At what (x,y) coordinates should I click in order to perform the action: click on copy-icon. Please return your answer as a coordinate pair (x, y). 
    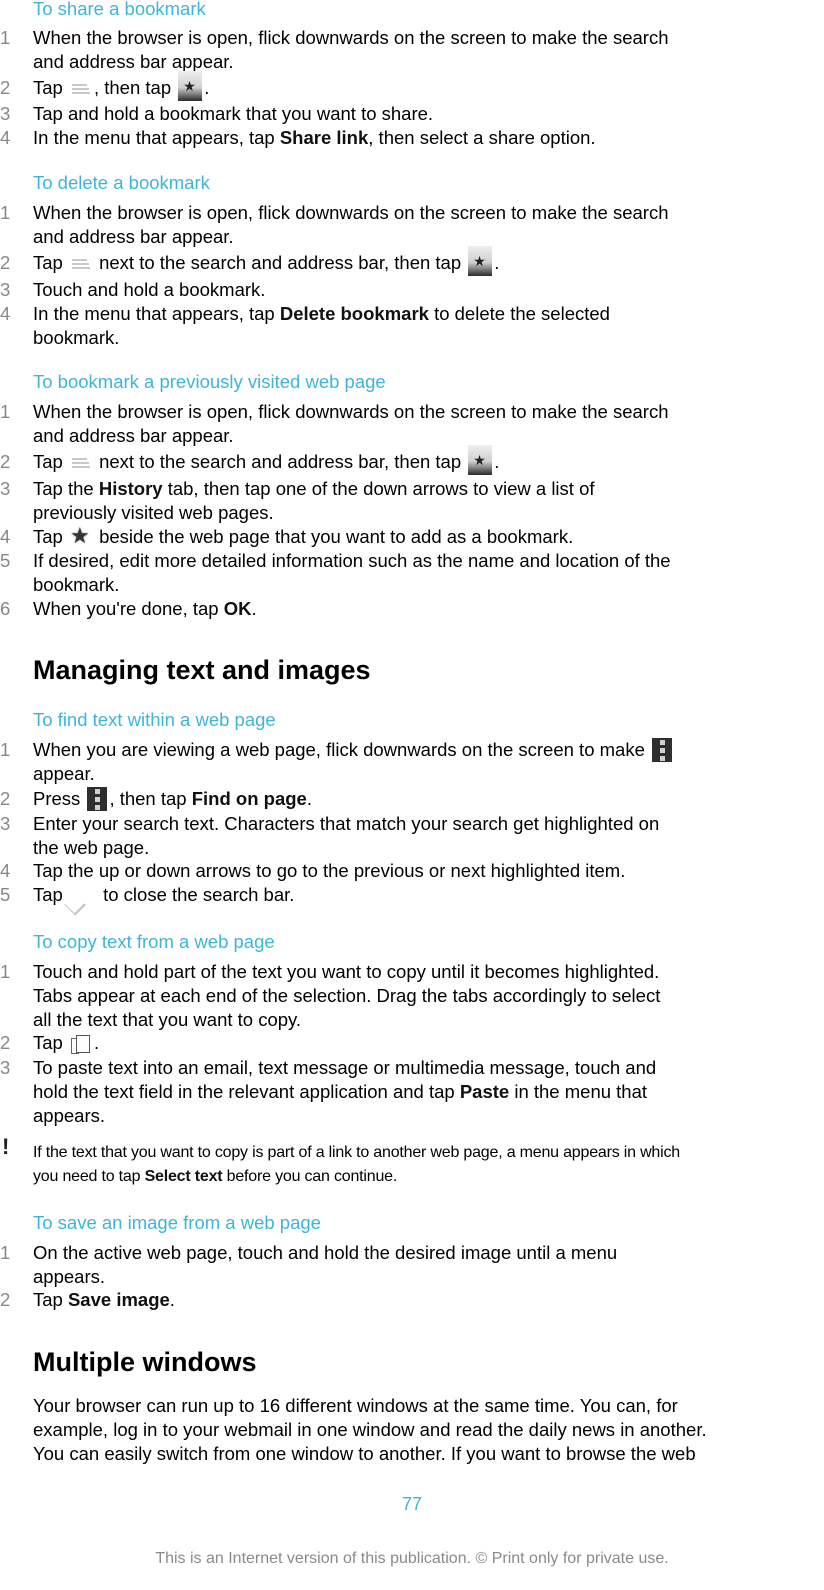
    Looking at the image, I should click on (81, 1044).